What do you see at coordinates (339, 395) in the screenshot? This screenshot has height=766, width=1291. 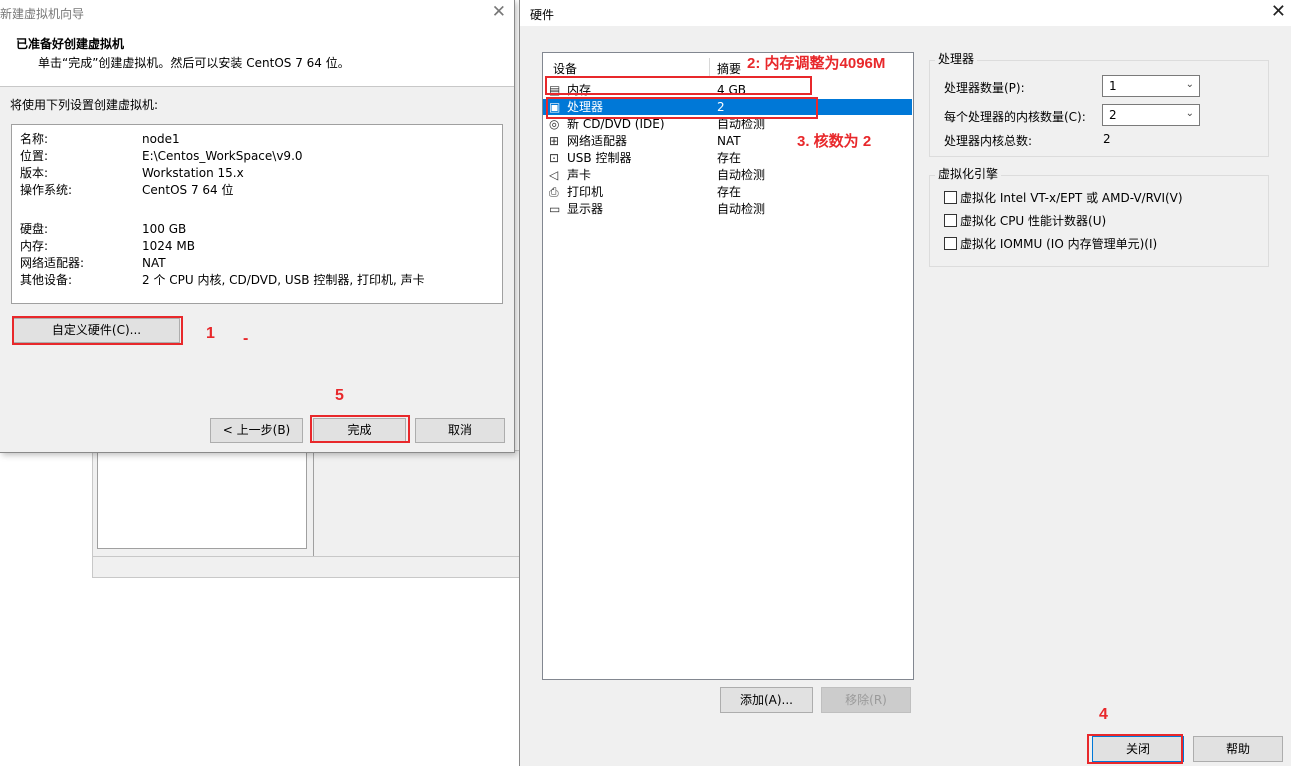 I see `annotation-step-5: 5` at bounding box center [339, 395].